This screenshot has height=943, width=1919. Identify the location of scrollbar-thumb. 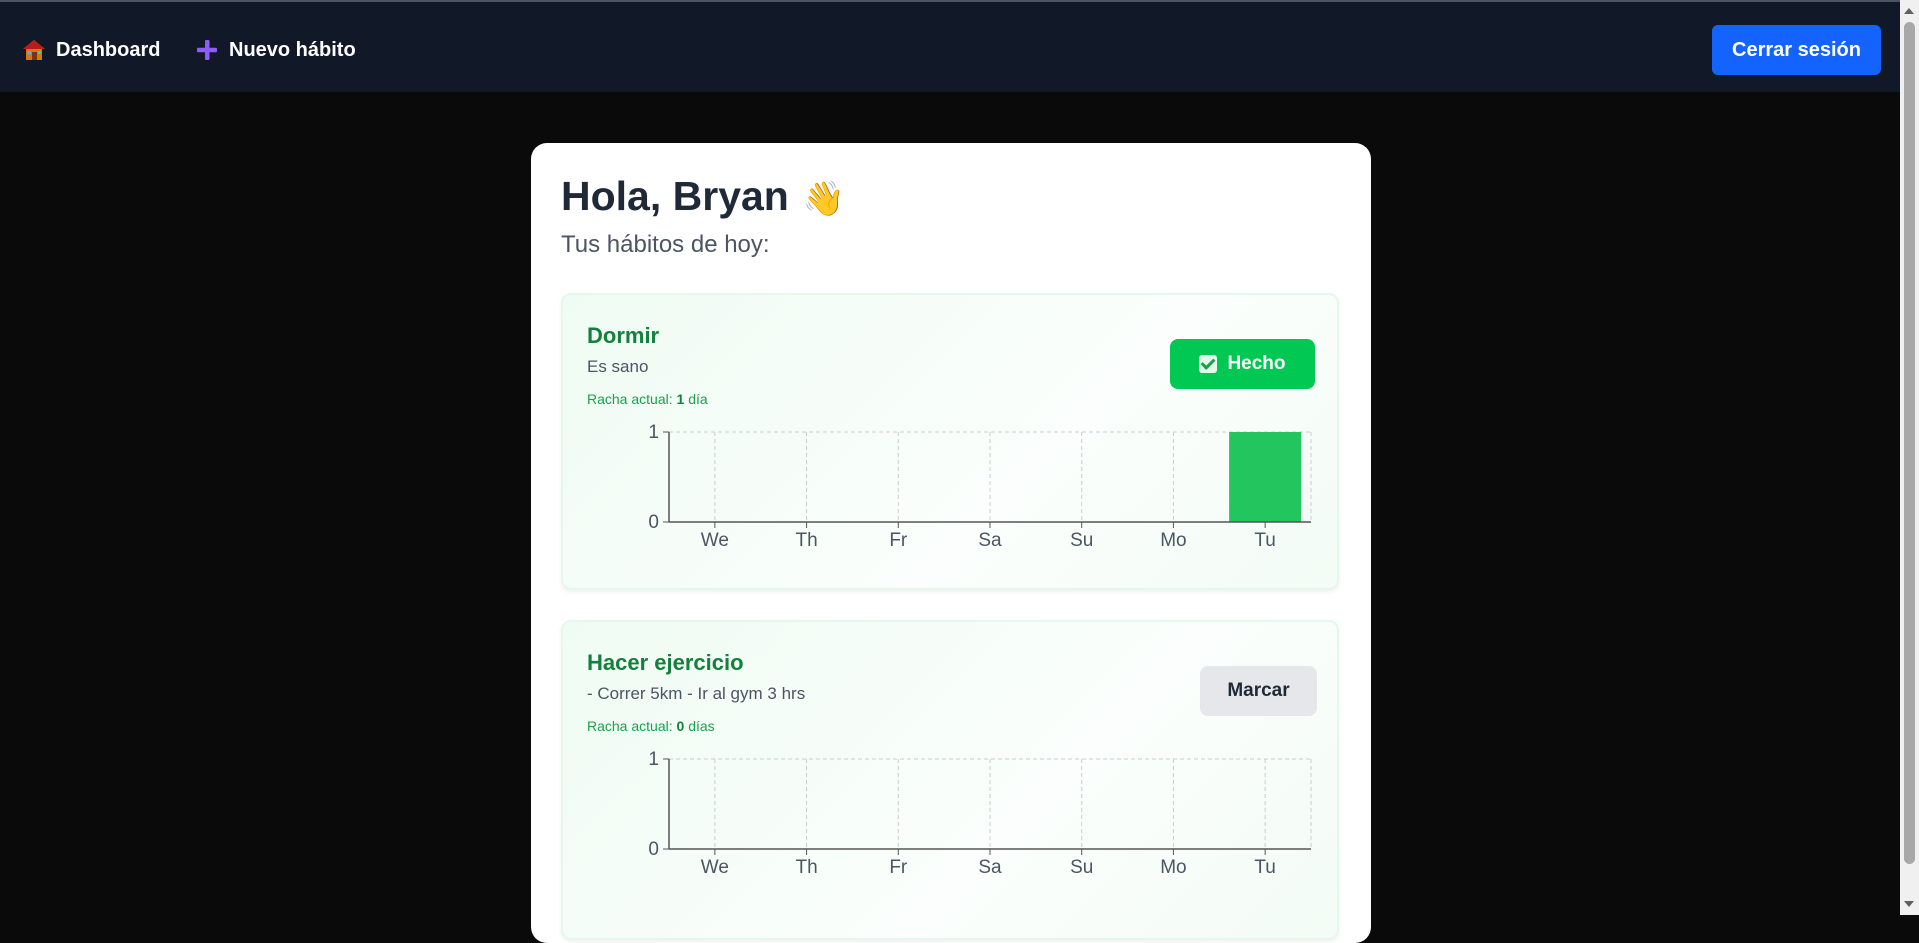
(1909, 443).